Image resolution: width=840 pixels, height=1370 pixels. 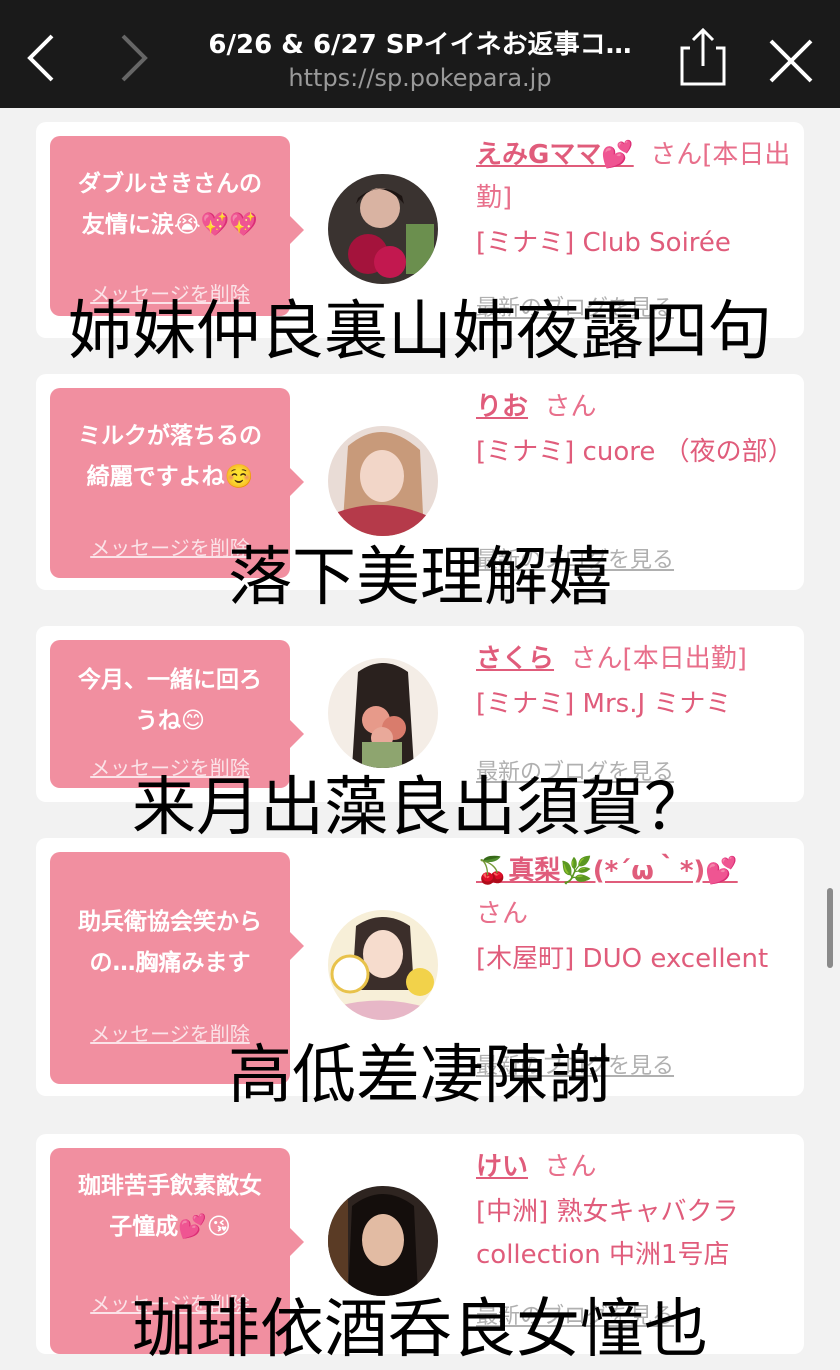 What do you see at coordinates (420, 1076) in the screenshot?
I see `overlay-caption: 高低差凄陳謝` at bounding box center [420, 1076].